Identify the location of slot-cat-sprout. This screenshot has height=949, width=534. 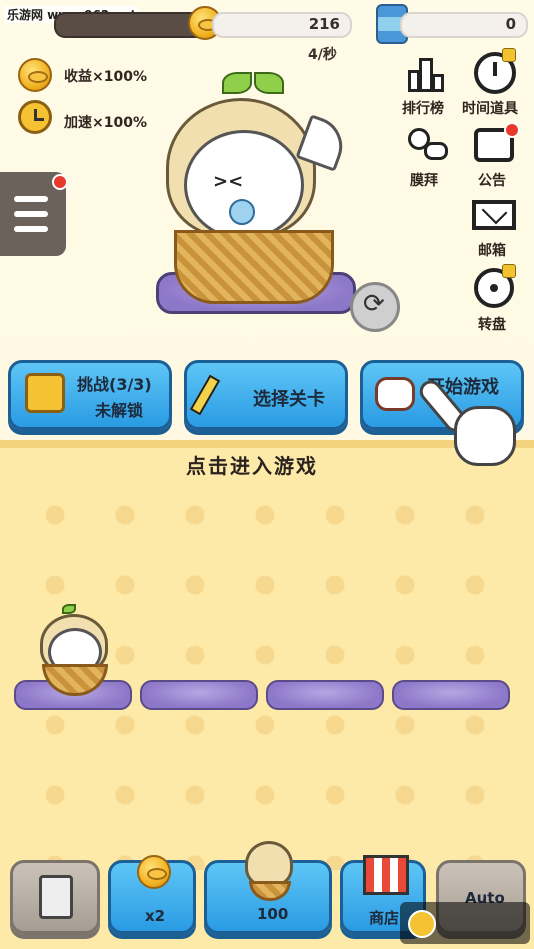
(69, 609).